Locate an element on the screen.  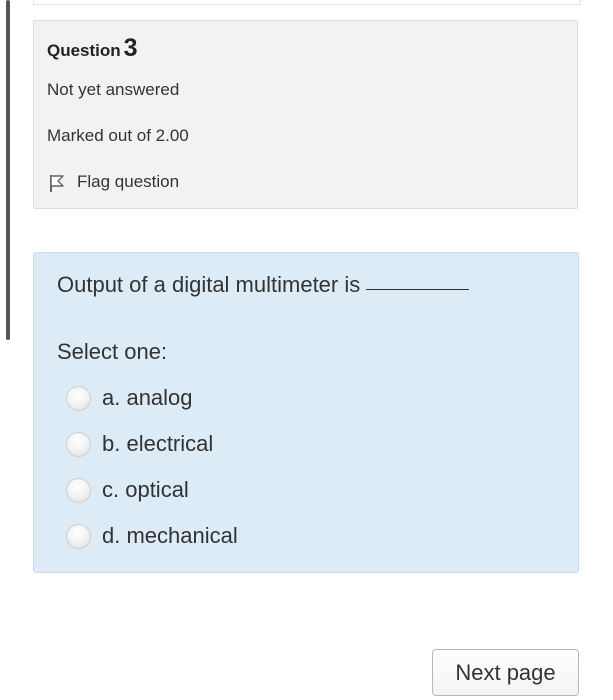
scrollbar is located at coordinates (8, 170).